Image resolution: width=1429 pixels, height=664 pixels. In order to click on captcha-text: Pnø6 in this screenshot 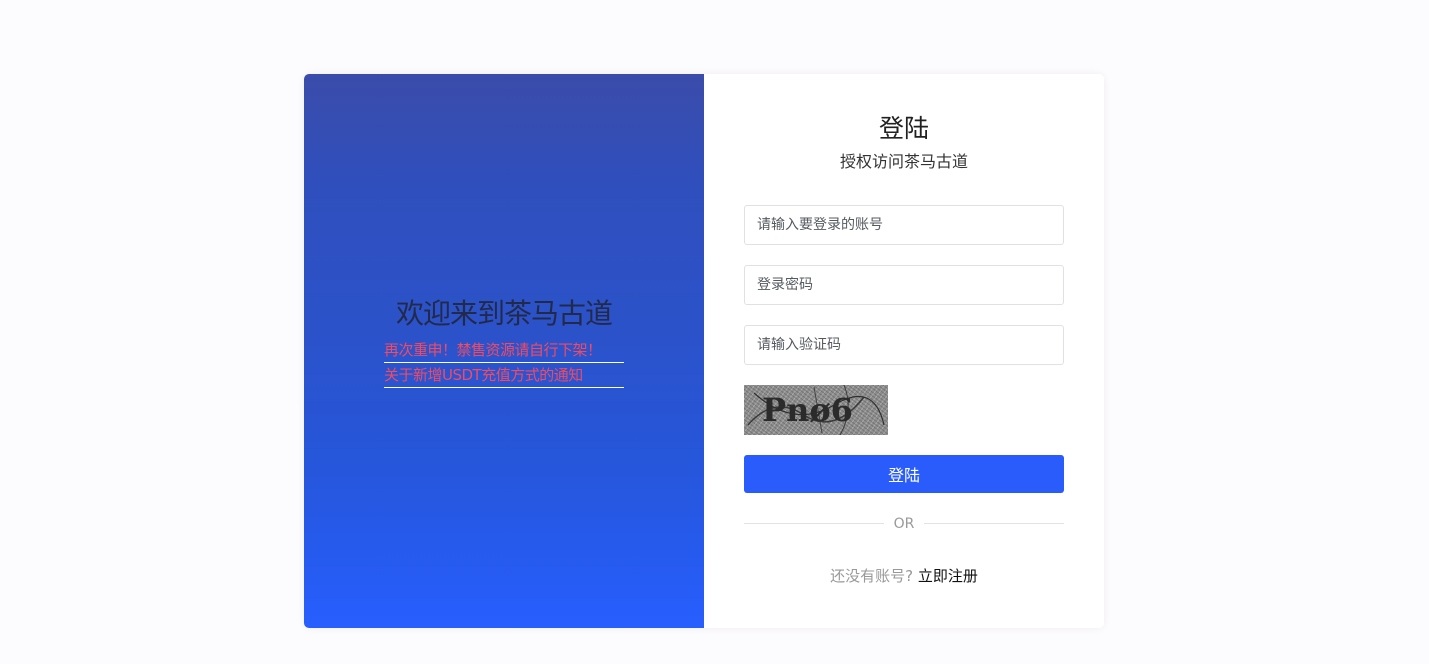, I will do `click(807, 410)`.